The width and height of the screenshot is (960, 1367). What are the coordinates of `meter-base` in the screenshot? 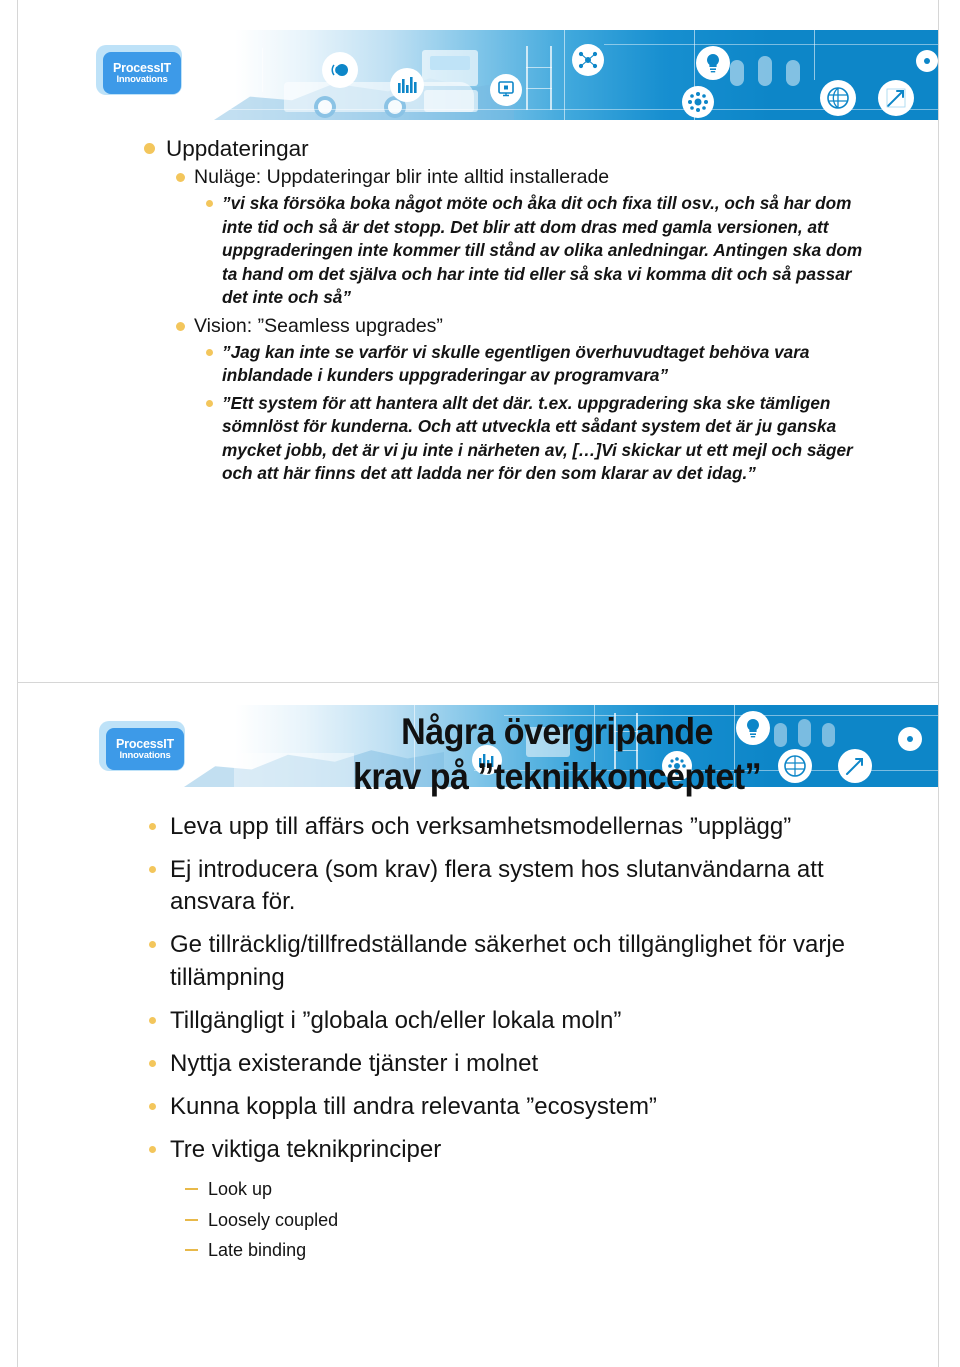 It's located at (451, 101).